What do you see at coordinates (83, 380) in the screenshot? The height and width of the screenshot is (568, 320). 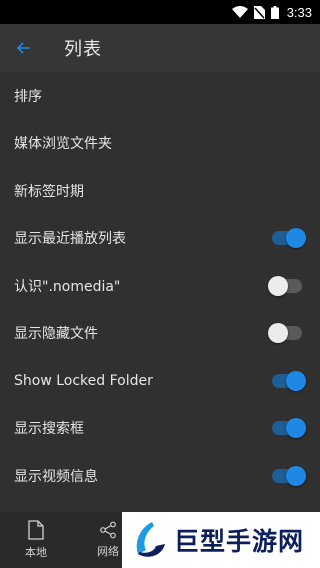 I see `setting-label: Show Locked Folder` at bounding box center [83, 380].